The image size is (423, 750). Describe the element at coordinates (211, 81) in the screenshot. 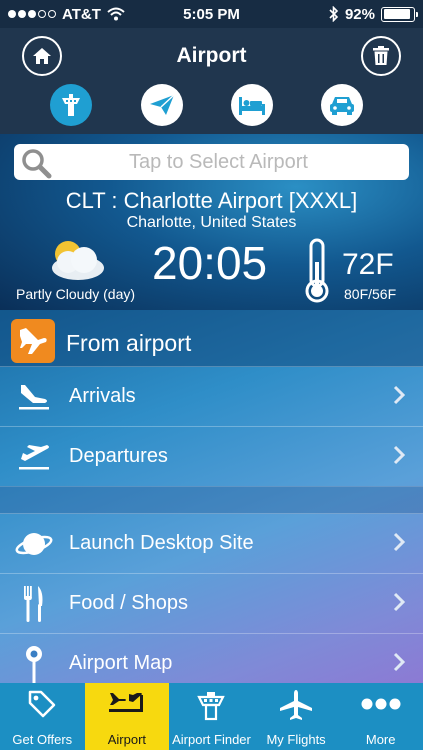

I see `header: Airport` at that location.